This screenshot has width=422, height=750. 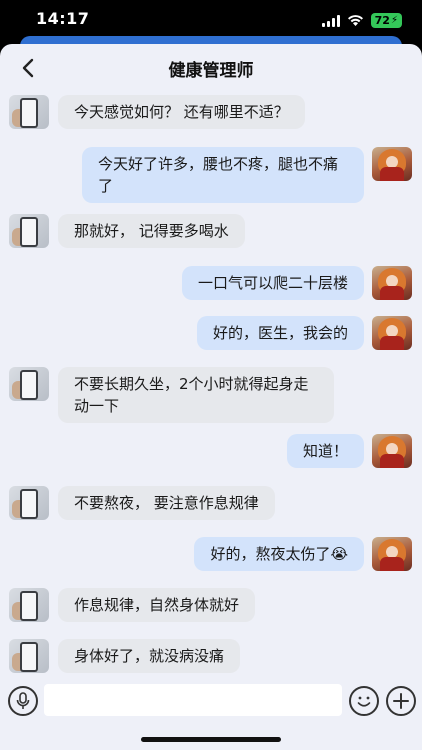 I want to click on voice-button, so click(x=23, y=701).